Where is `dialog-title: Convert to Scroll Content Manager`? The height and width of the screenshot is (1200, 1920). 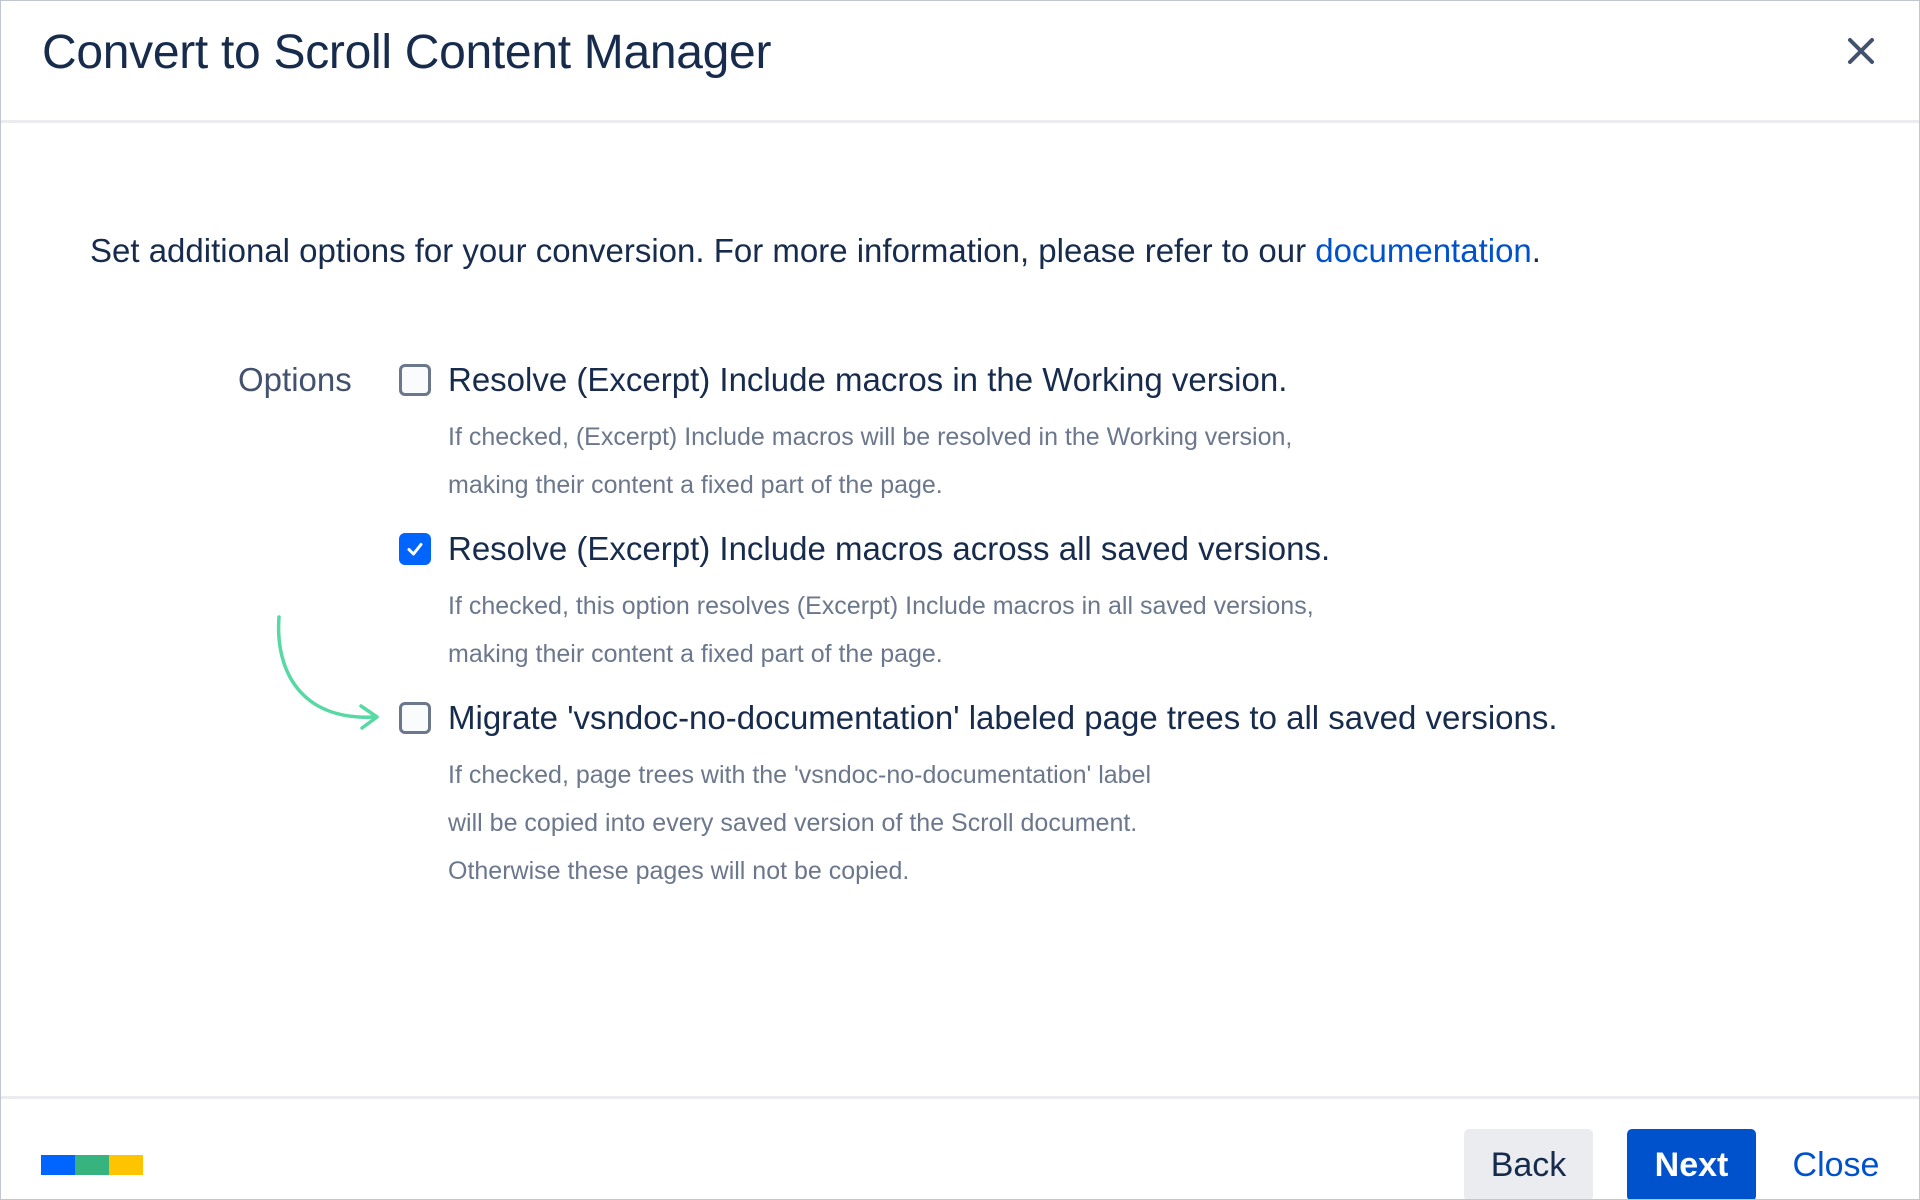
dialog-title: Convert to Scroll Content Manager is located at coordinates (407, 52).